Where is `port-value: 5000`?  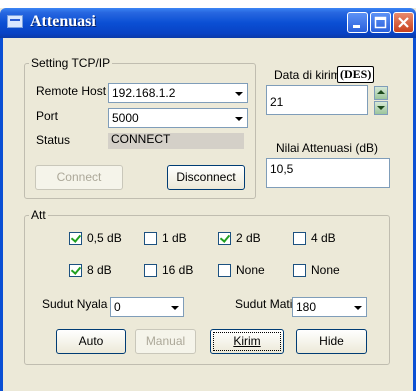 port-value: 5000 is located at coordinates (125, 118).